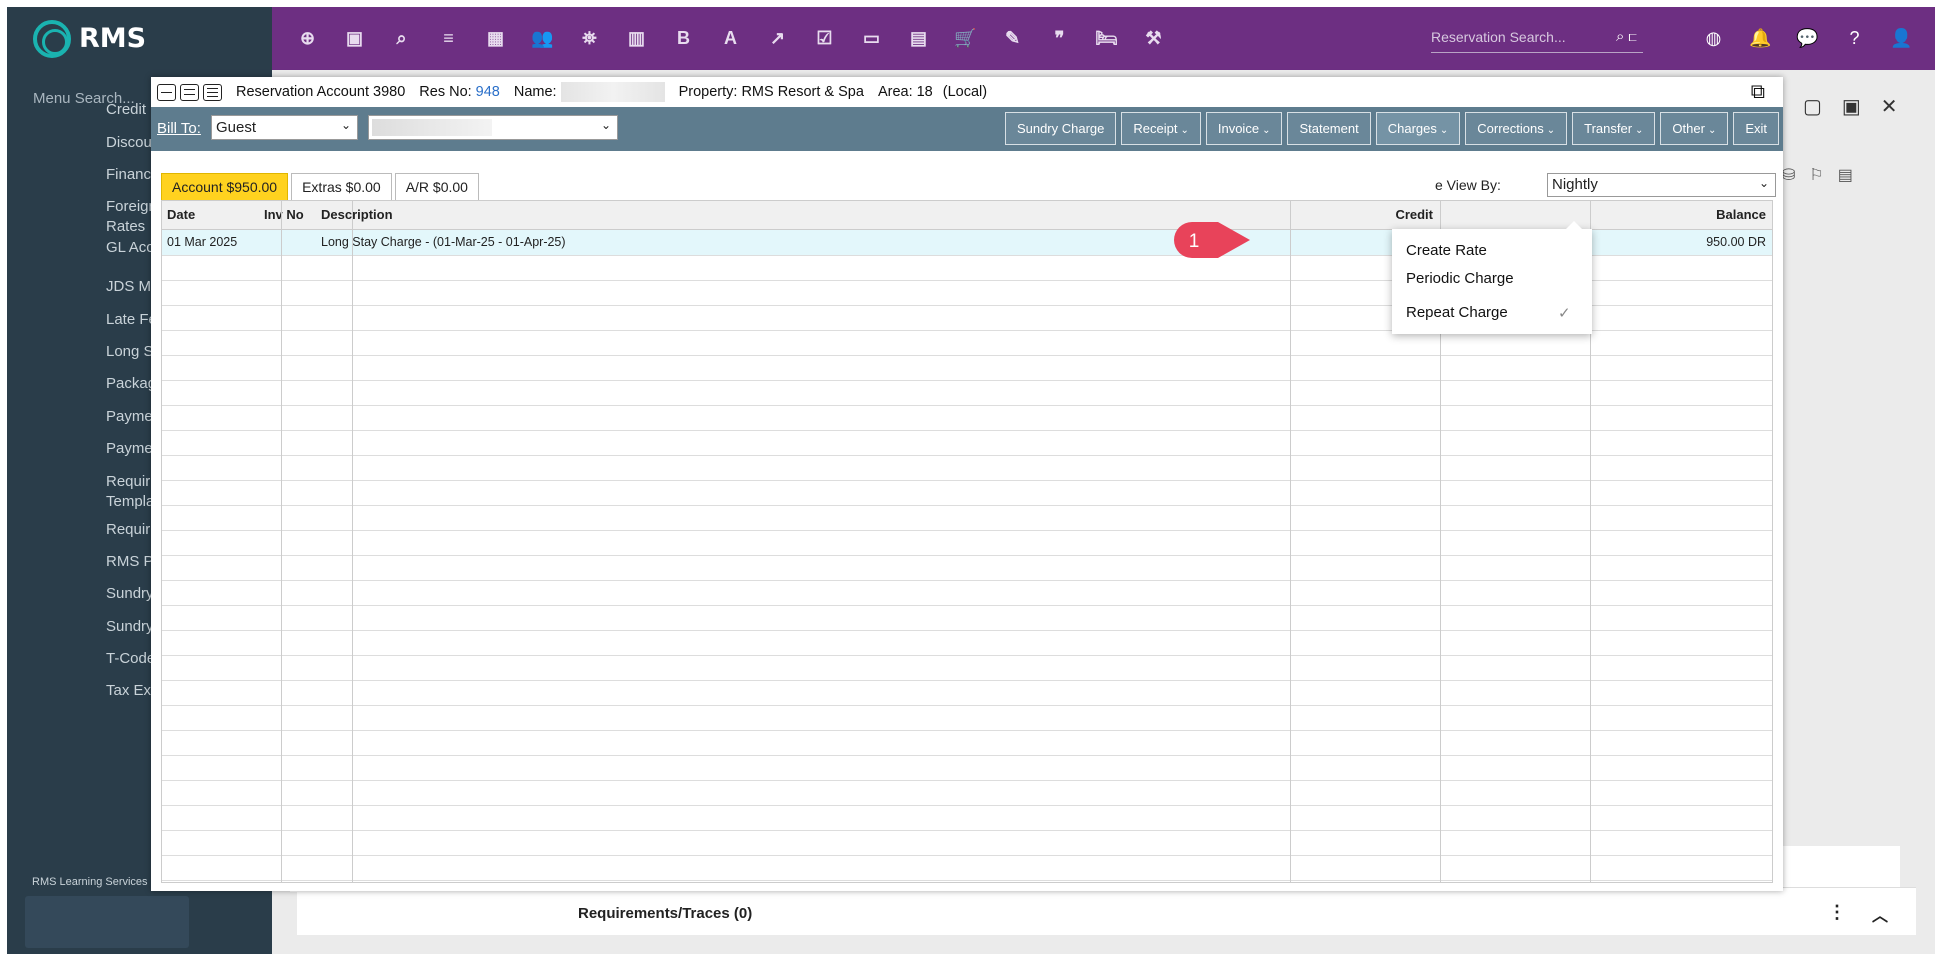  I want to click on more-vertical-icon: ⋮, so click(1837, 912).